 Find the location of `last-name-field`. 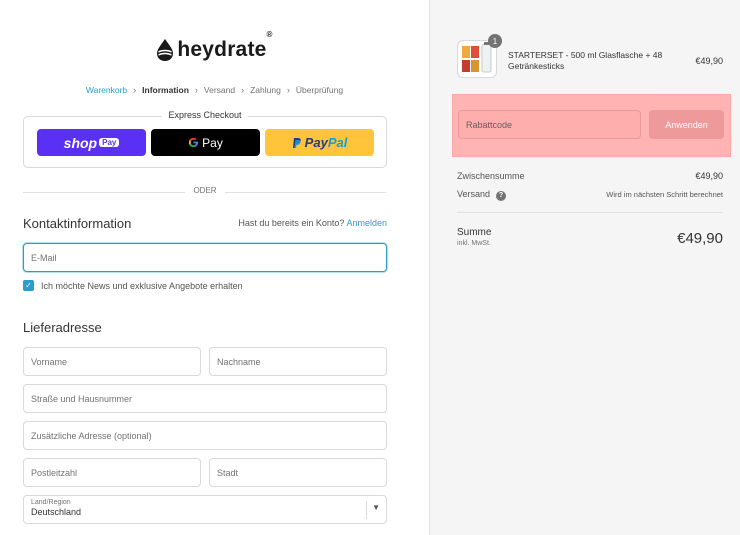

last-name-field is located at coordinates (298, 361).